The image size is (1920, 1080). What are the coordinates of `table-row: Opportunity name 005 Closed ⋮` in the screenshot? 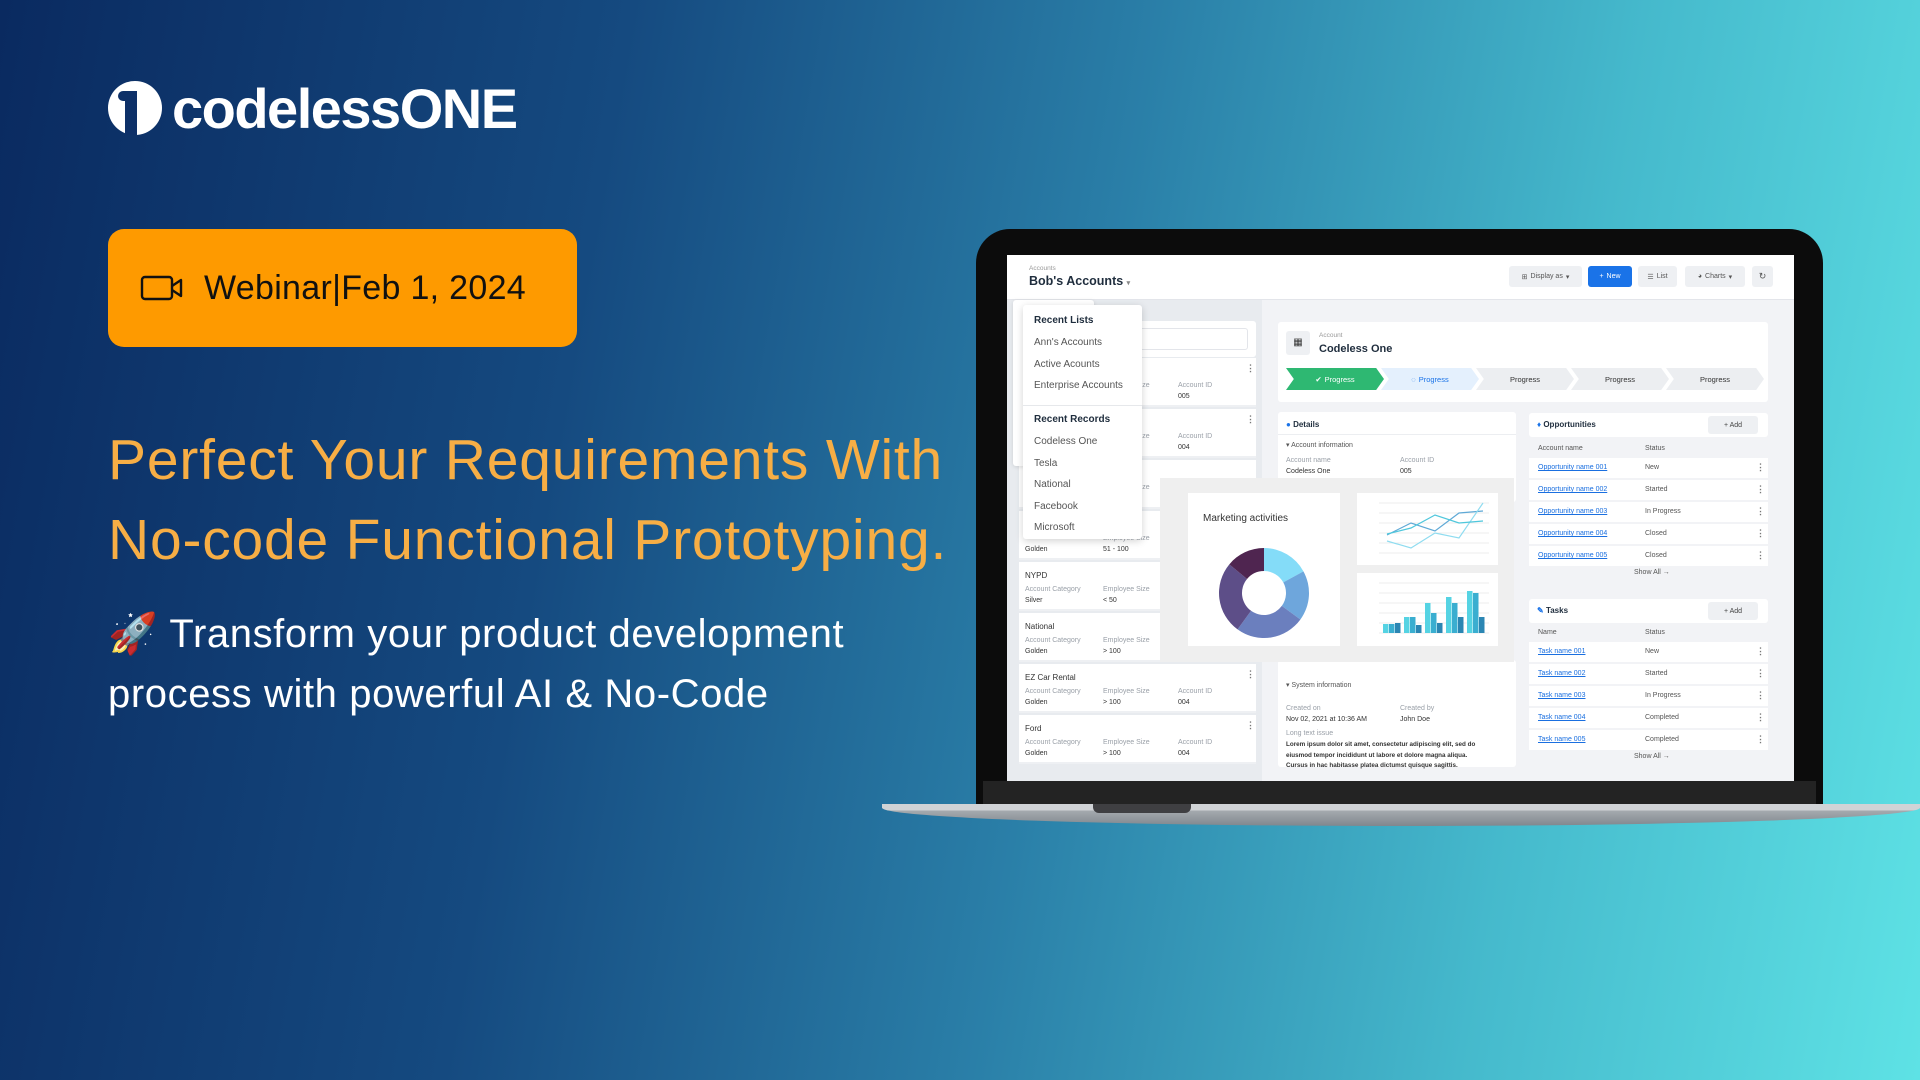 It's located at (1648, 556).